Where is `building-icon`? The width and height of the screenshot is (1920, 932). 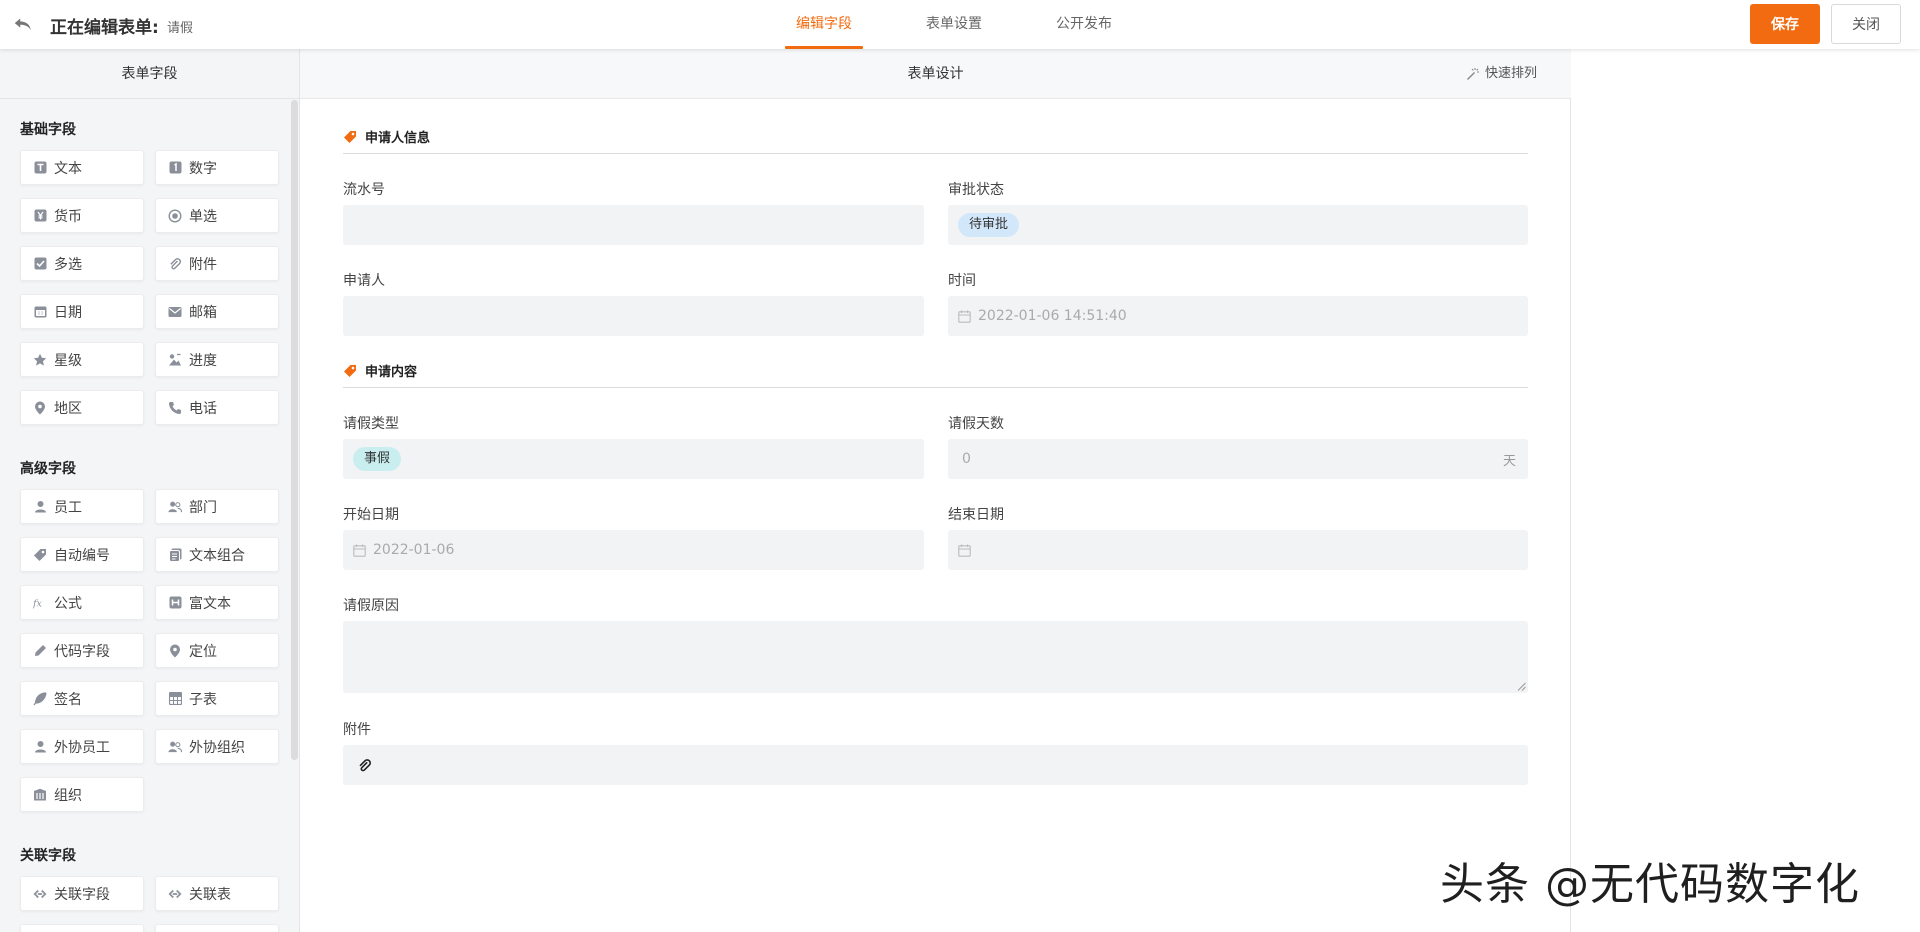 building-icon is located at coordinates (40, 795).